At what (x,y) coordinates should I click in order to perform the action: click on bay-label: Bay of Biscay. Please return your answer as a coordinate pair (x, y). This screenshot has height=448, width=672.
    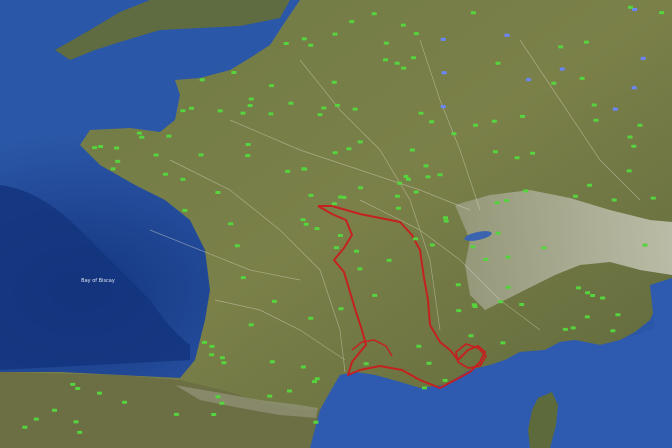
    Looking at the image, I should click on (98, 281).